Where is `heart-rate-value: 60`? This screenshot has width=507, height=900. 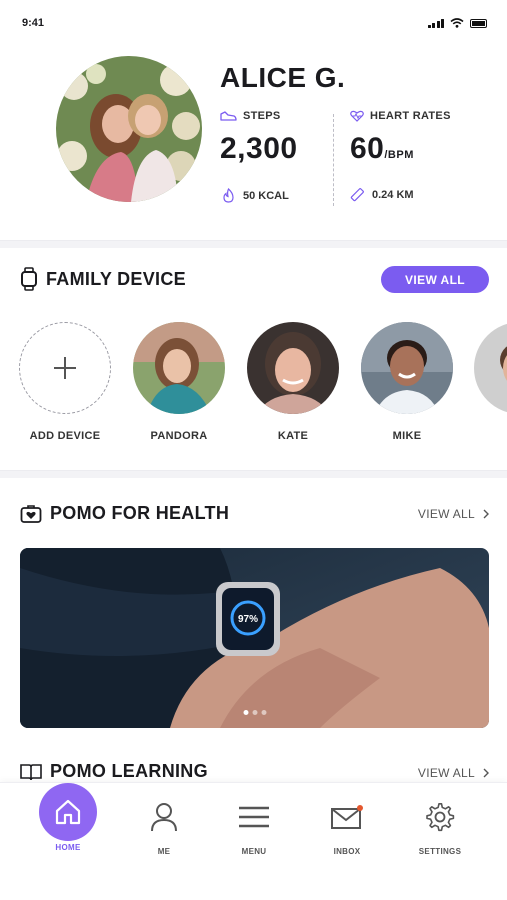 heart-rate-value: 60 is located at coordinates (367, 148).